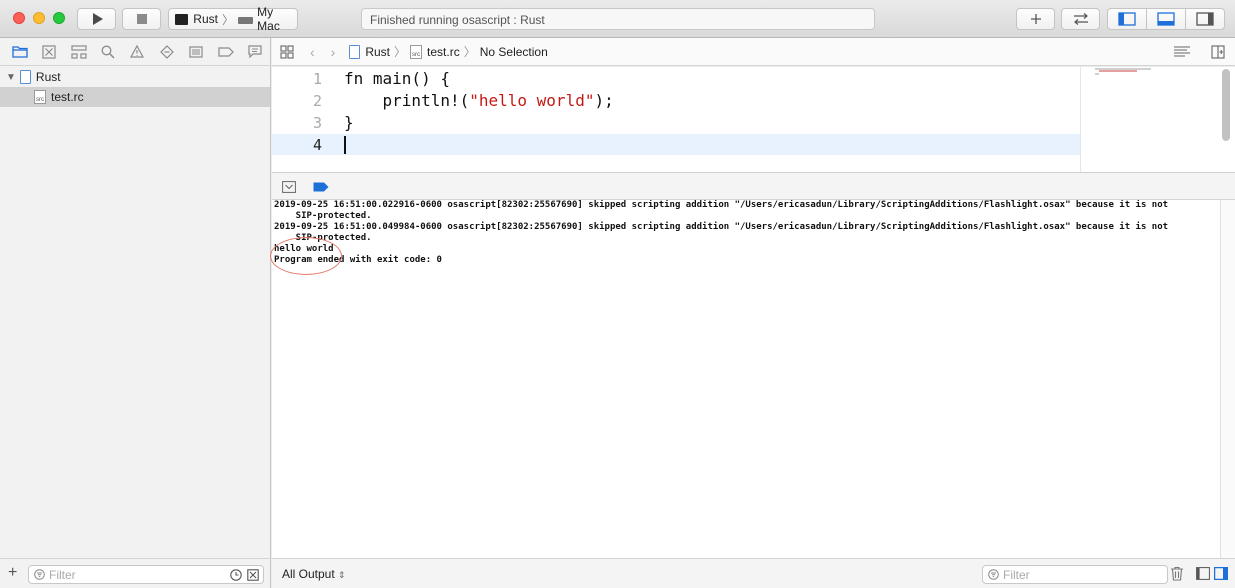  Describe the element at coordinates (443, 52) in the screenshot. I see `jumpbar-file: test.rc` at that location.